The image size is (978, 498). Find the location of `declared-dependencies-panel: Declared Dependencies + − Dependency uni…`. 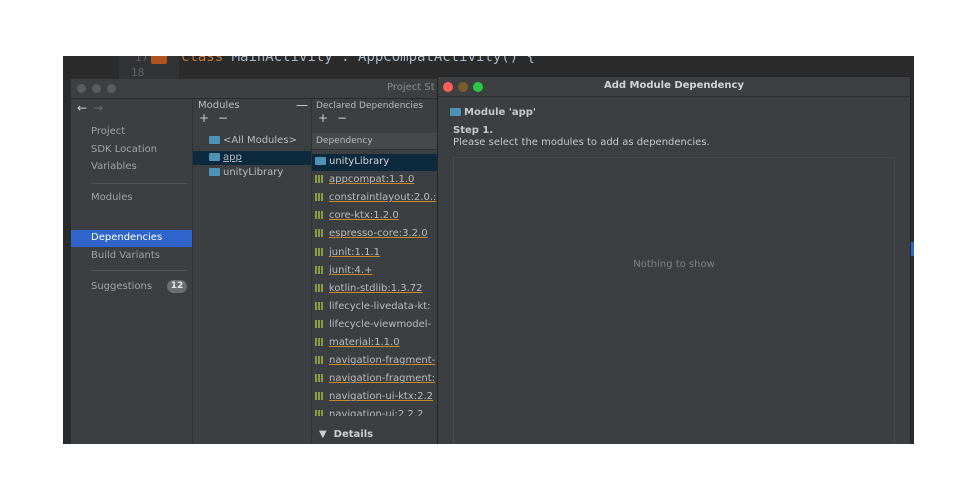

declared-dependencies-panel: Declared Dependencies + − Dependency uni… is located at coordinates (381, 271).